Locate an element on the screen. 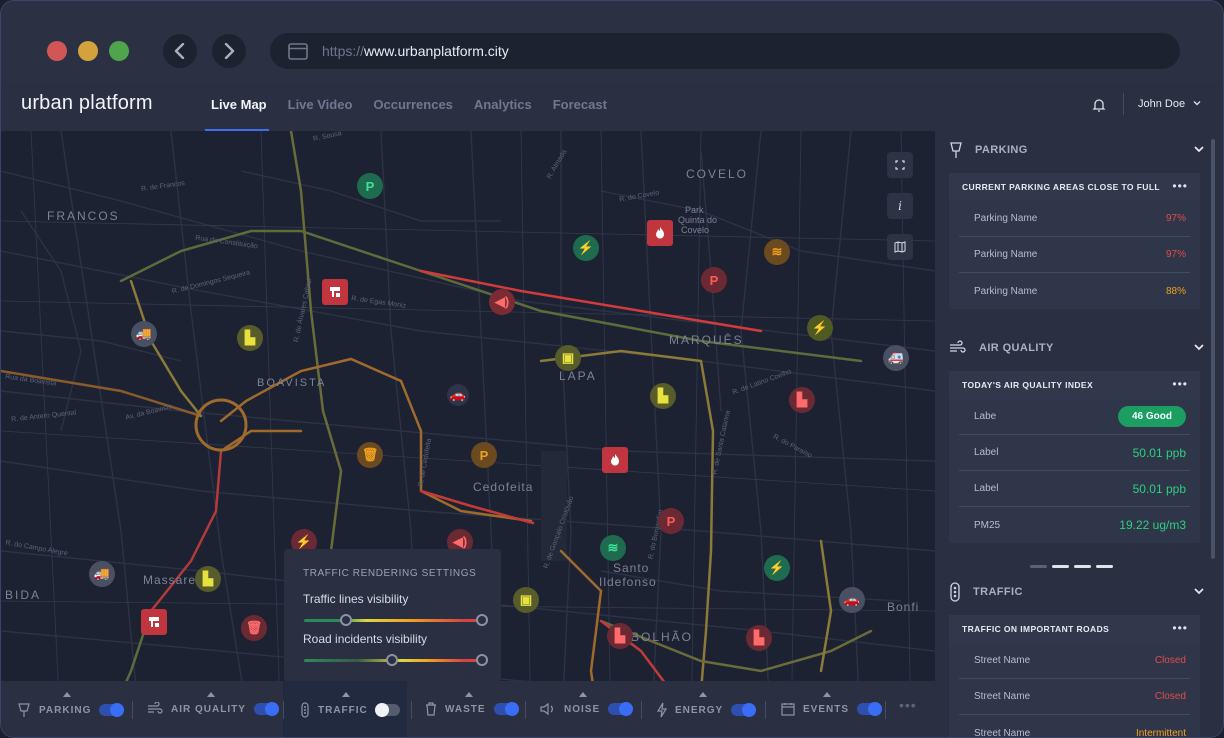 The width and height of the screenshot is (1224, 738). traffic-lines-max-handle is located at coordinates (482, 620).